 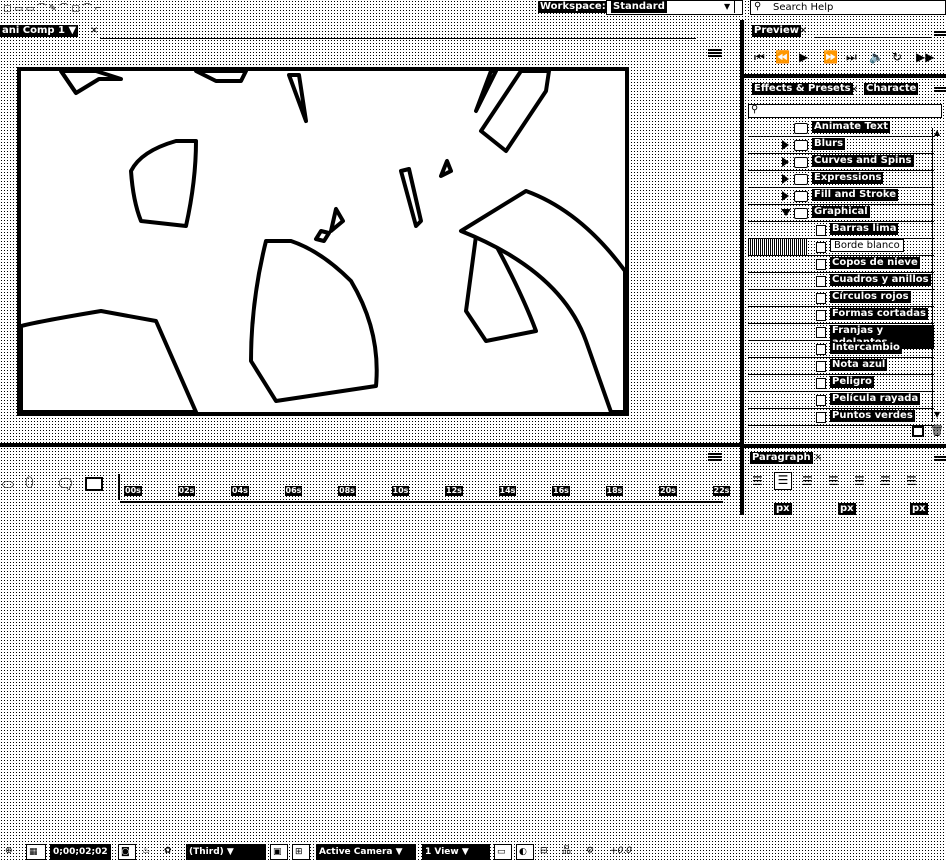 What do you see at coordinates (875, 263) in the screenshot?
I see `effects-item-label: Copos de nieve` at bounding box center [875, 263].